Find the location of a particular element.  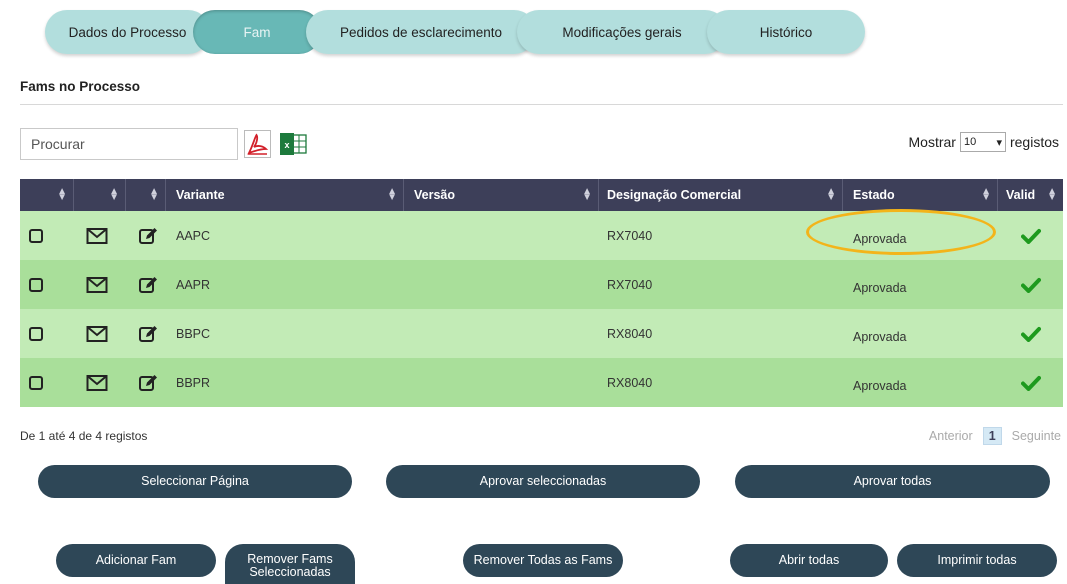

variante-cell: BBPC is located at coordinates (193, 333).